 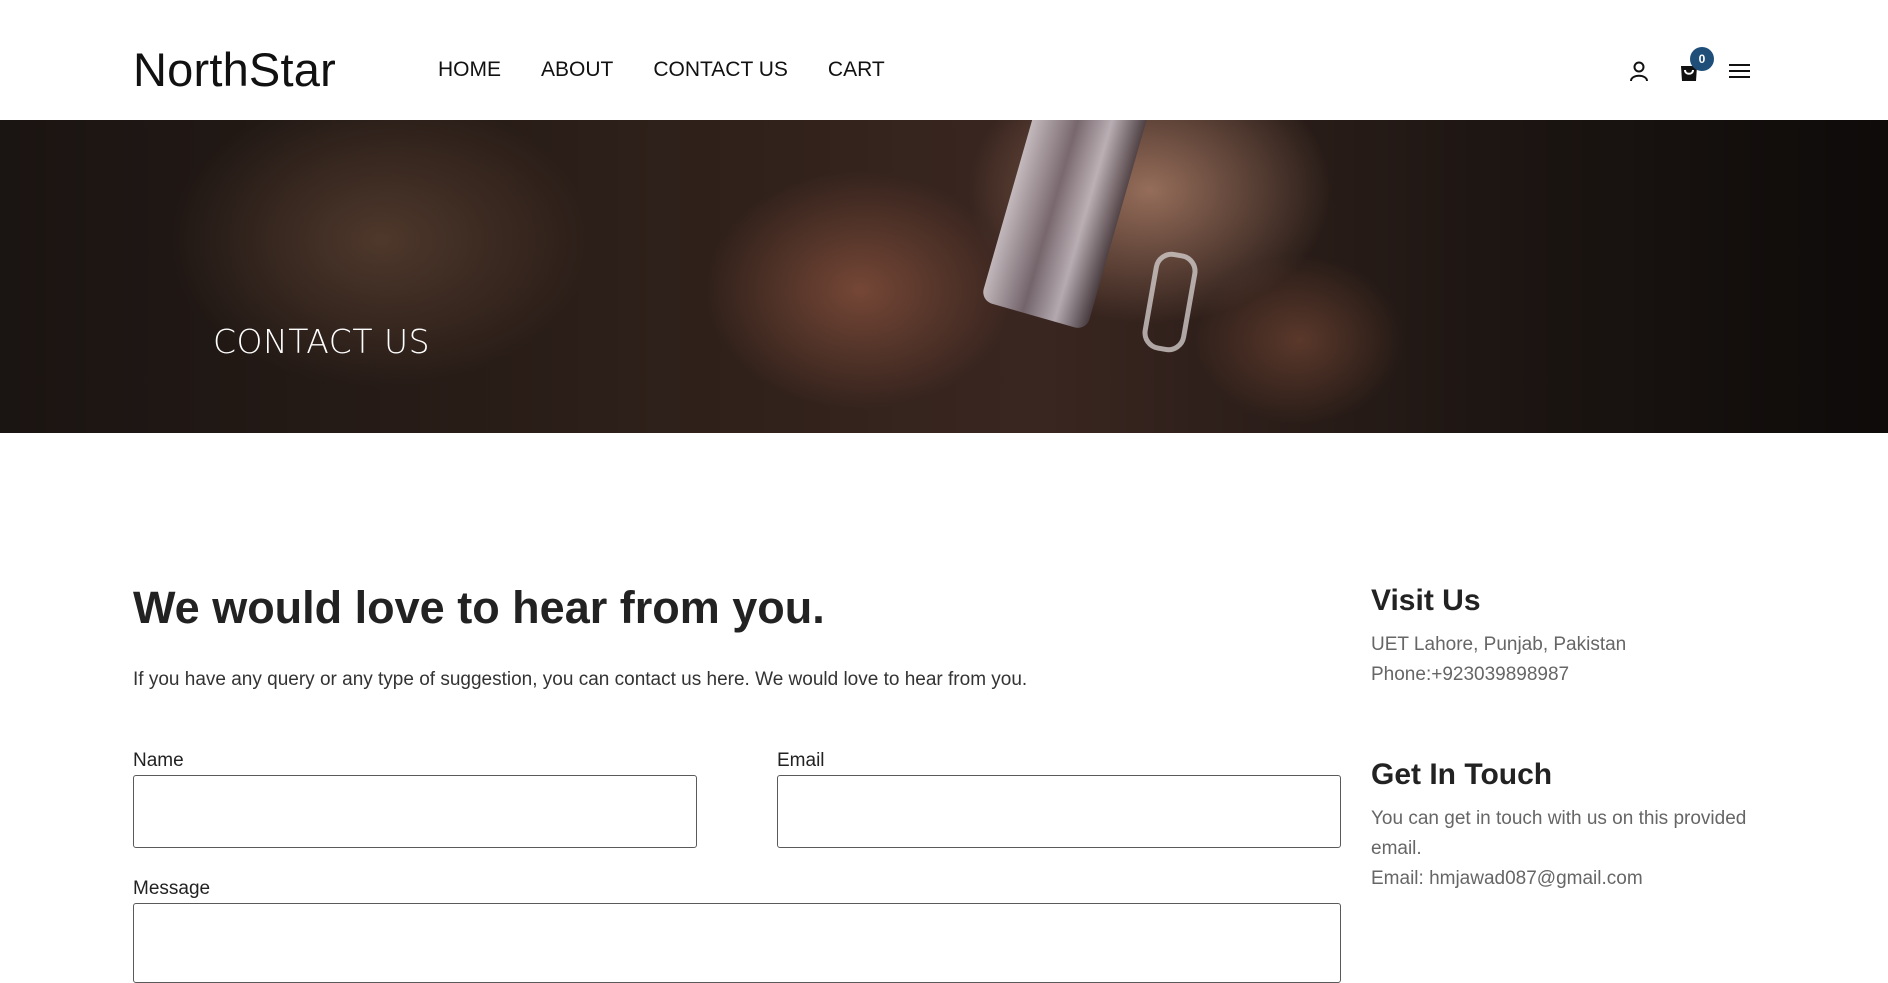 What do you see at coordinates (158, 760) in the screenshot?
I see `name-label: Name` at bounding box center [158, 760].